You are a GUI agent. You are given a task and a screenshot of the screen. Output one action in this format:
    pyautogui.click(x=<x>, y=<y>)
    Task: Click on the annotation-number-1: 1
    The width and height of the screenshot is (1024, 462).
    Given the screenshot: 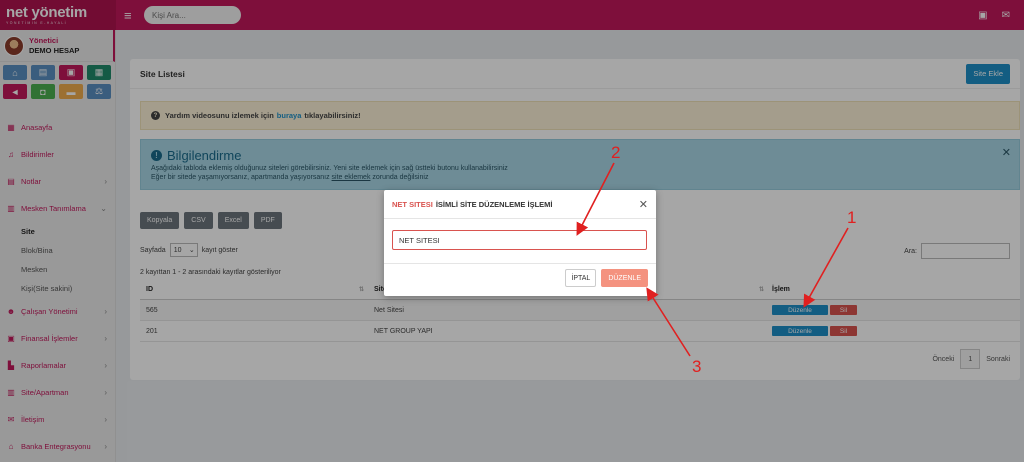 What is the action you would take?
    pyautogui.click(x=852, y=217)
    